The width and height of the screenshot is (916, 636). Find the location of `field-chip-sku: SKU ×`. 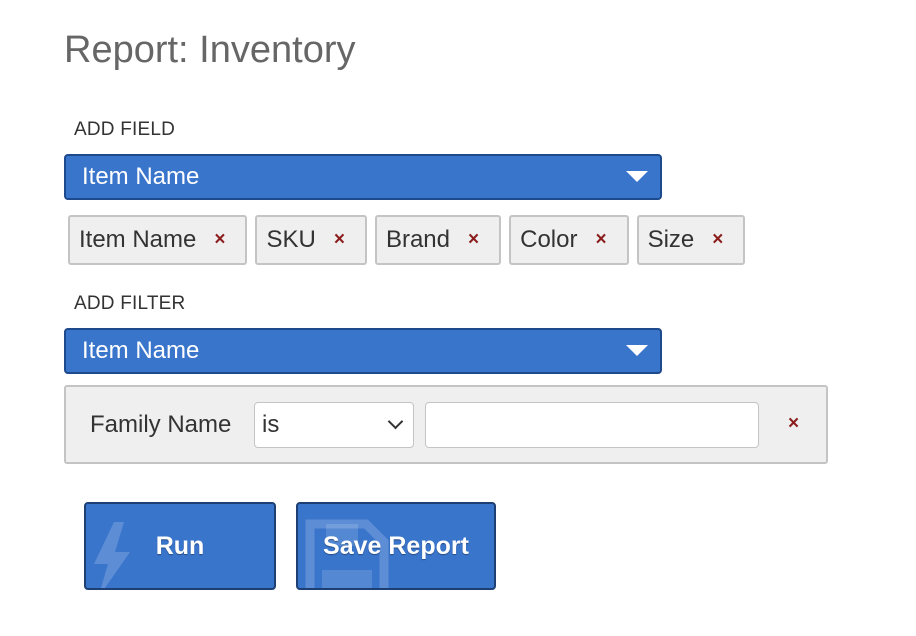

field-chip-sku: SKU × is located at coordinates (311, 240).